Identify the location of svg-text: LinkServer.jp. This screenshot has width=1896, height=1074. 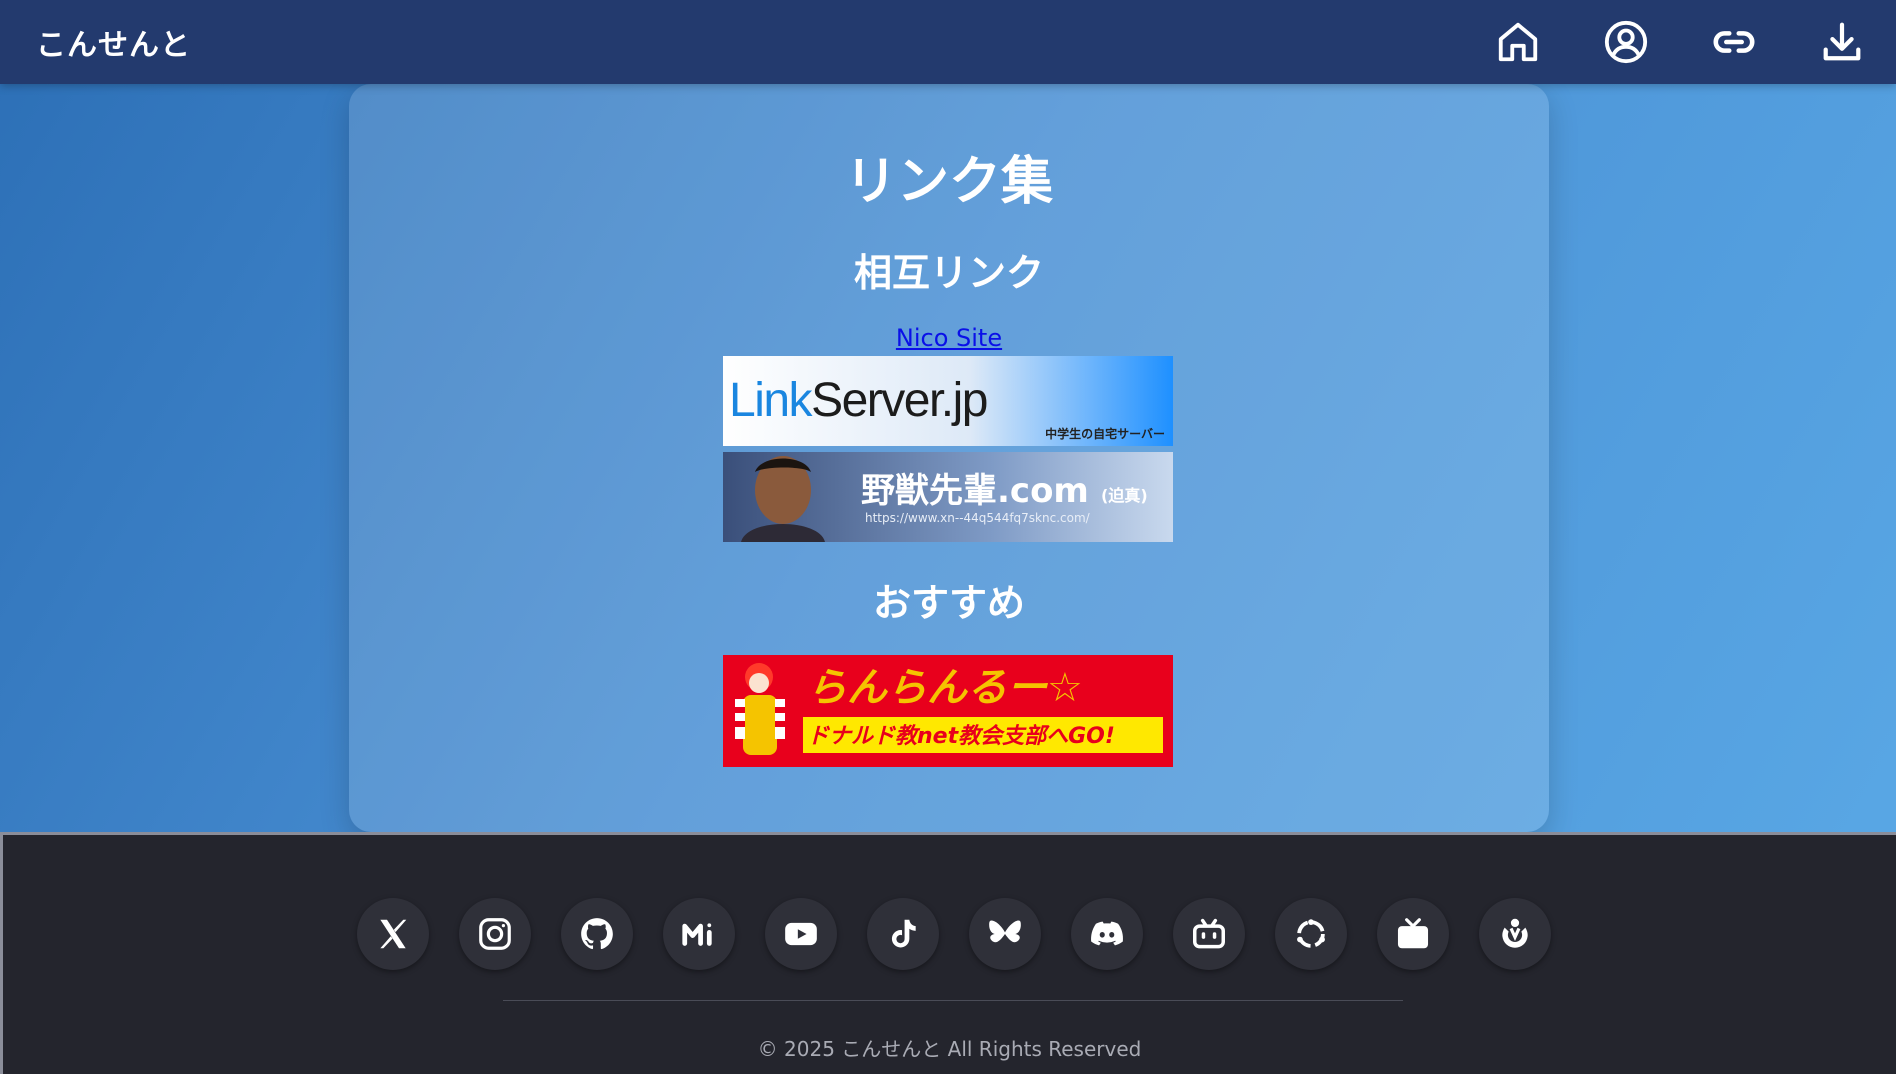
(858, 400).